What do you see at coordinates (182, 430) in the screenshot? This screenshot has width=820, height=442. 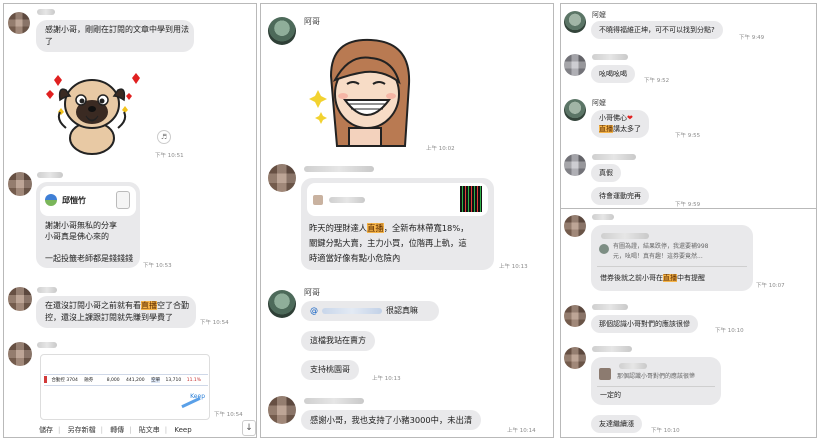 I see `keep-button: Keep` at bounding box center [182, 430].